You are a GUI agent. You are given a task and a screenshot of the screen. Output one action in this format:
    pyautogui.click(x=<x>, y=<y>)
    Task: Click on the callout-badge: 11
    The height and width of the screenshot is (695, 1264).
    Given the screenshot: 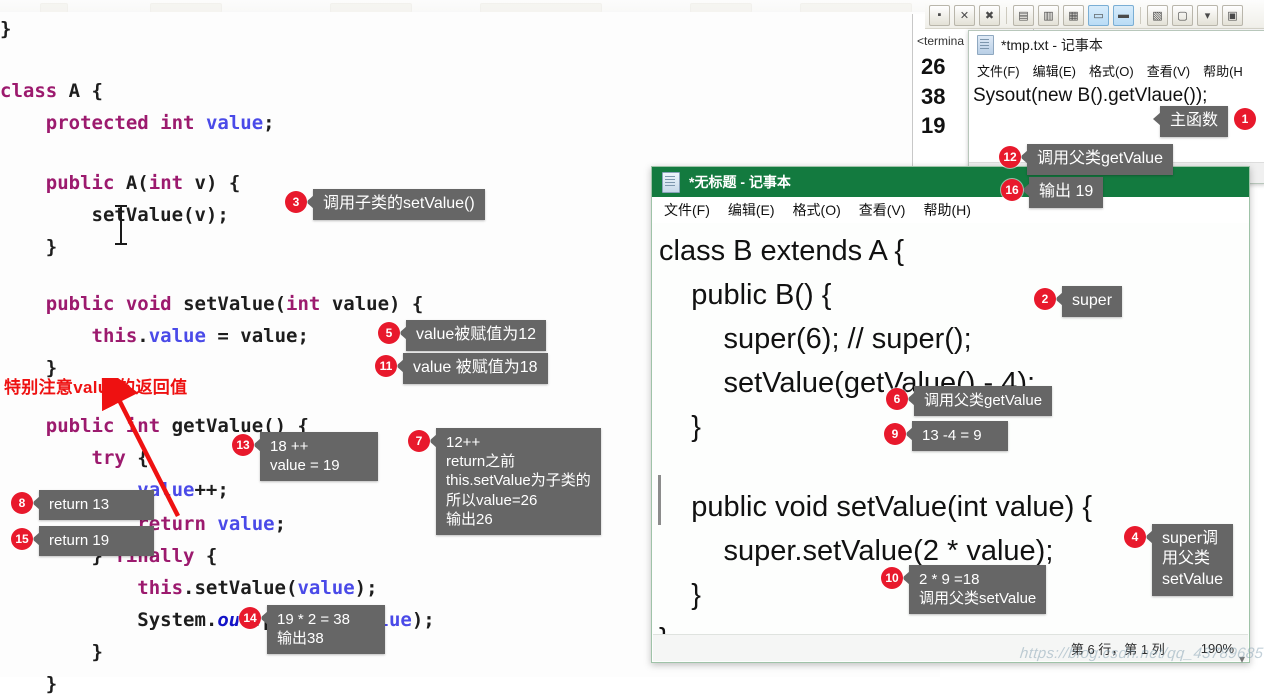 What is the action you would take?
    pyautogui.click(x=386, y=366)
    